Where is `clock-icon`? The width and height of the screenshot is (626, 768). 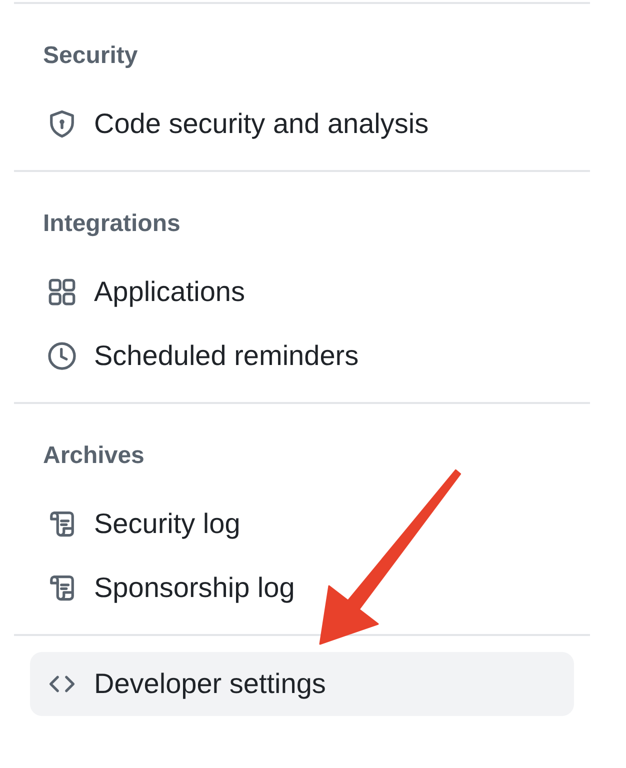 clock-icon is located at coordinates (62, 356).